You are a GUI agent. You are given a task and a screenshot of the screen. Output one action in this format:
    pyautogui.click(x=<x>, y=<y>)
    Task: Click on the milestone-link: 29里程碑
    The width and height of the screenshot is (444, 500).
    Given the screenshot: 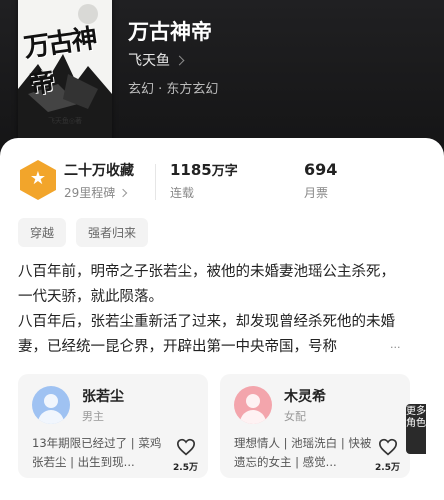 What is the action you would take?
    pyautogui.click(x=96, y=192)
    